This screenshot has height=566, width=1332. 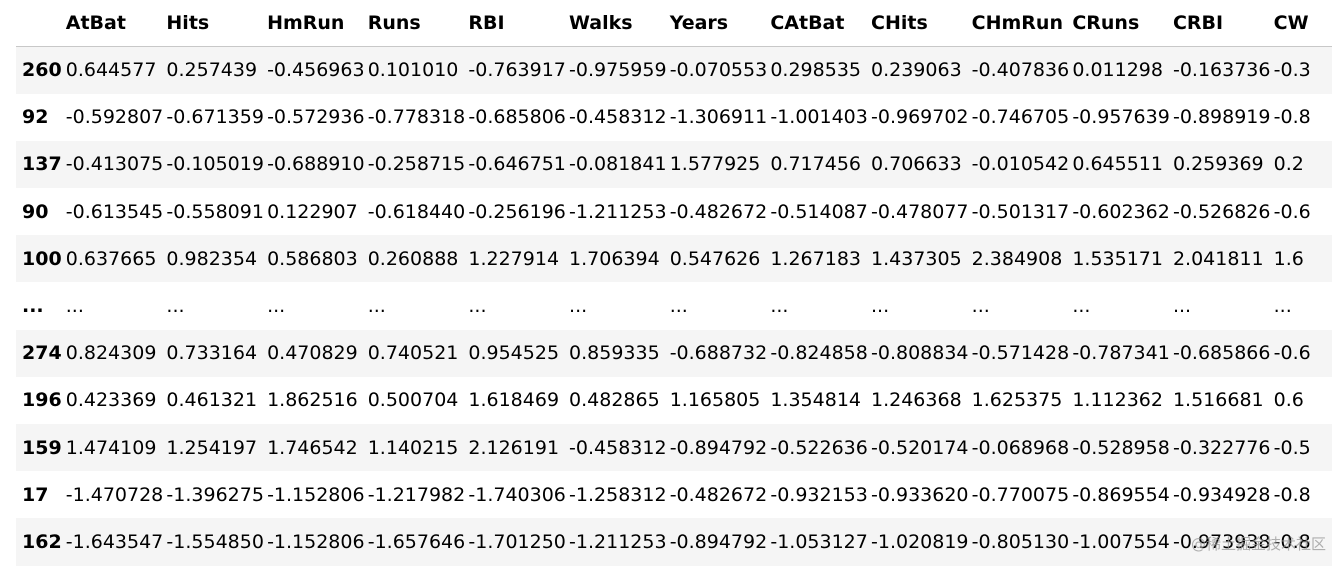 I want to click on row-index: 137, so click(x=42, y=164).